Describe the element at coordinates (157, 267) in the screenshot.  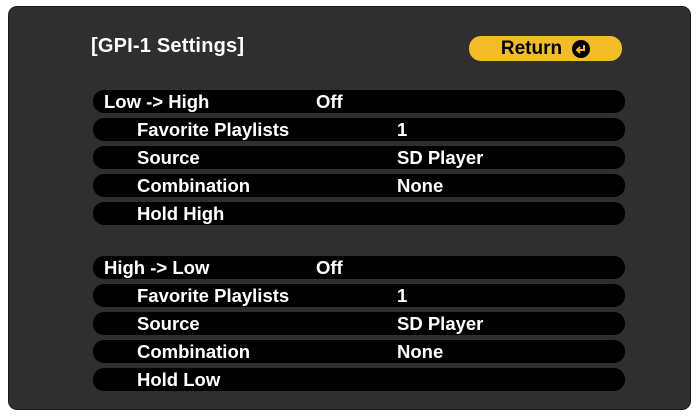
I see `section-header-label: High -> Low` at that location.